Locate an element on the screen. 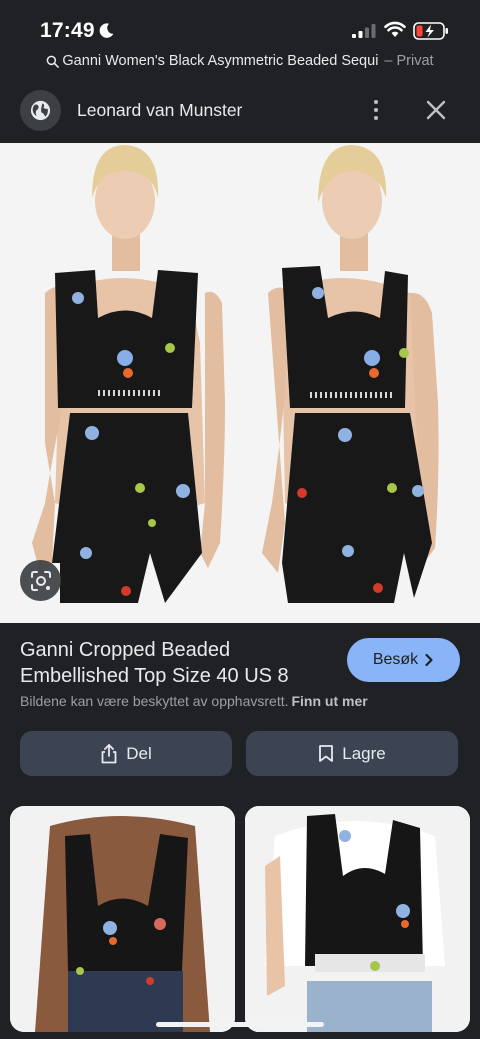 The image size is (480, 1039). share-label: Del is located at coordinates (139, 753).